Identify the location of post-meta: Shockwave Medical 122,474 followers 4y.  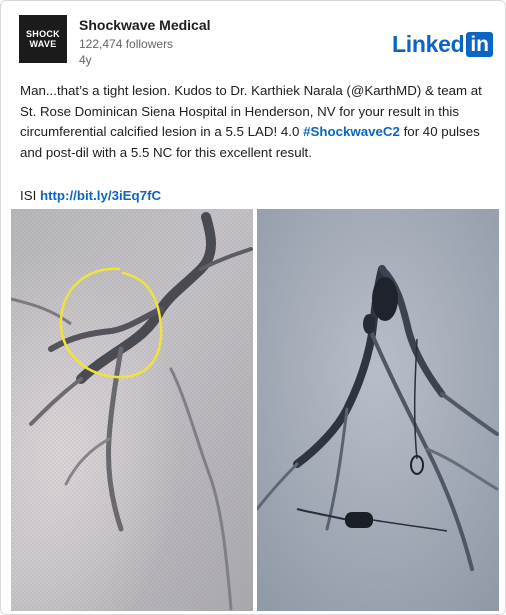
(145, 42).